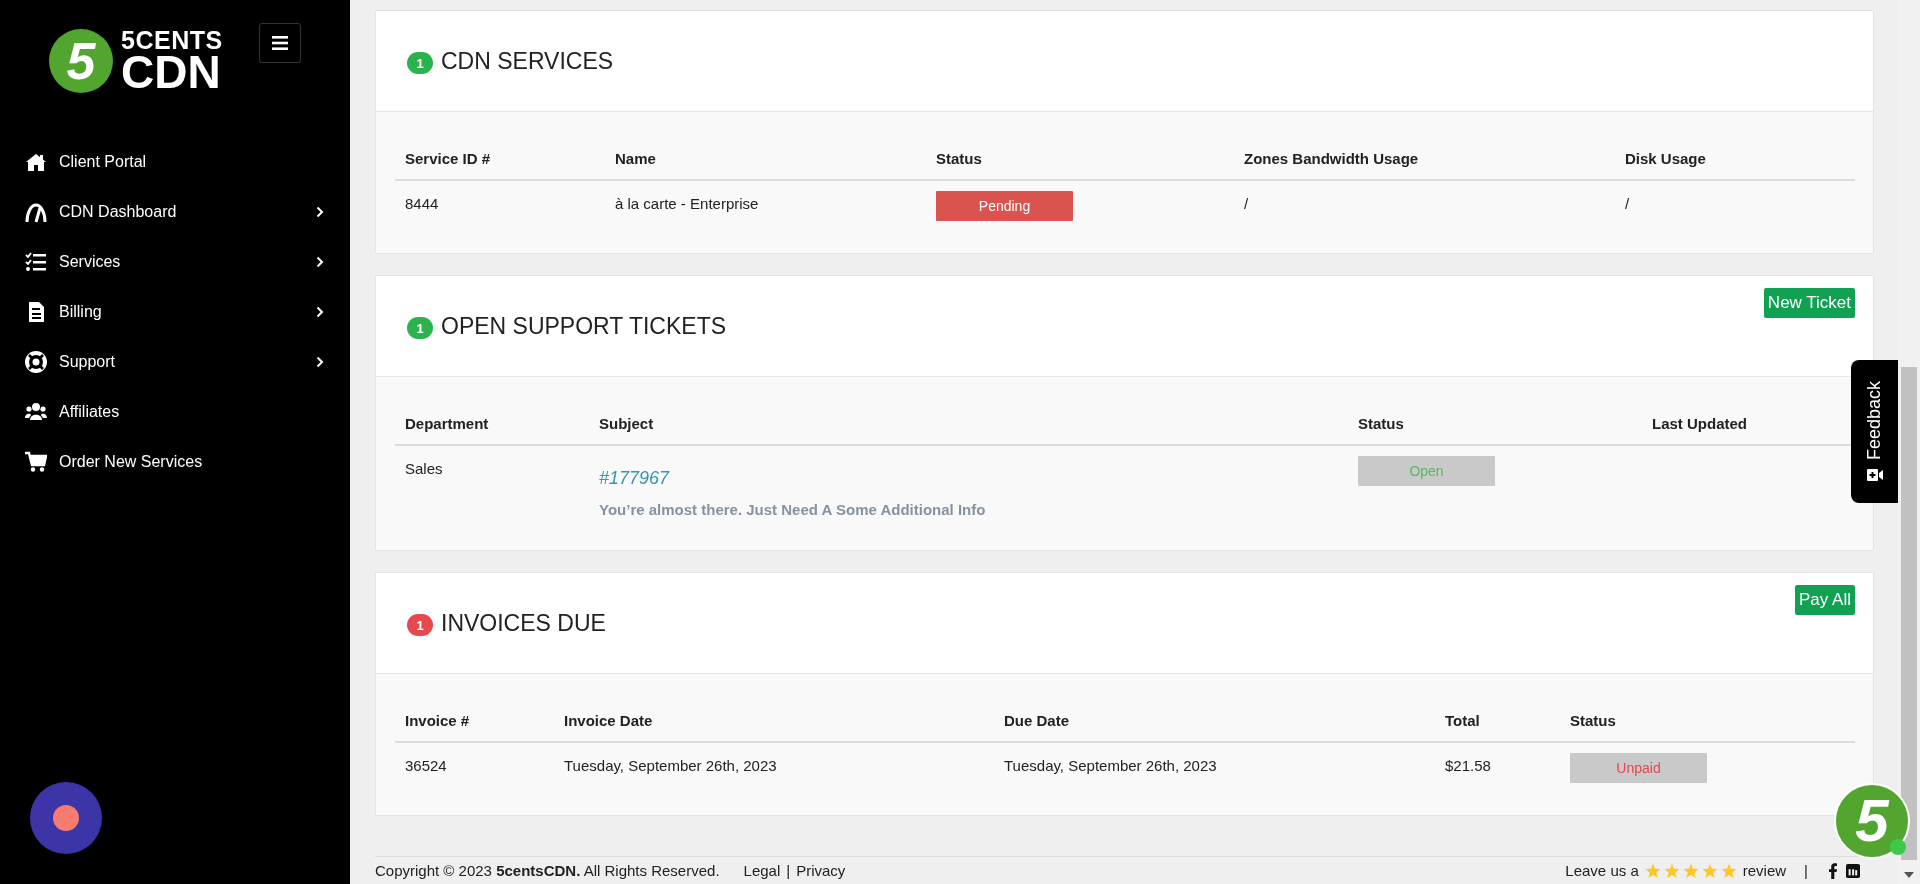  What do you see at coordinates (175, 312) in the screenshot?
I see `sidebar-item: Billing` at bounding box center [175, 312].